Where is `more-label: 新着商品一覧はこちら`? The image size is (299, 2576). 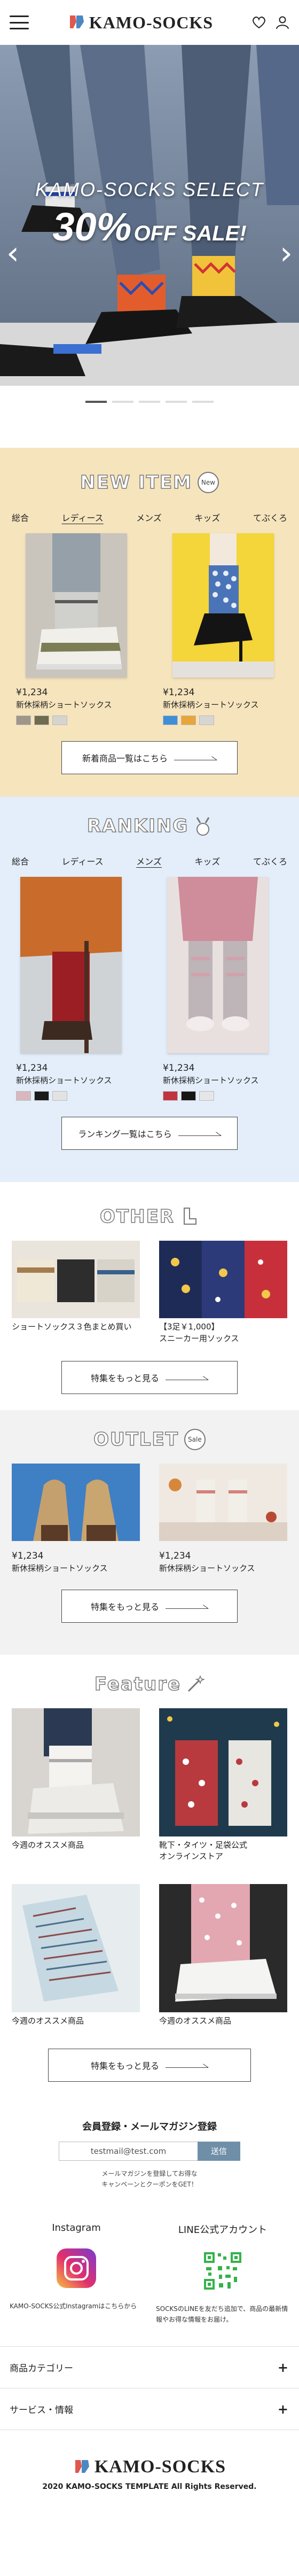
more-label: 新着商品一覧はこちら is located at coordinates (125, 758).